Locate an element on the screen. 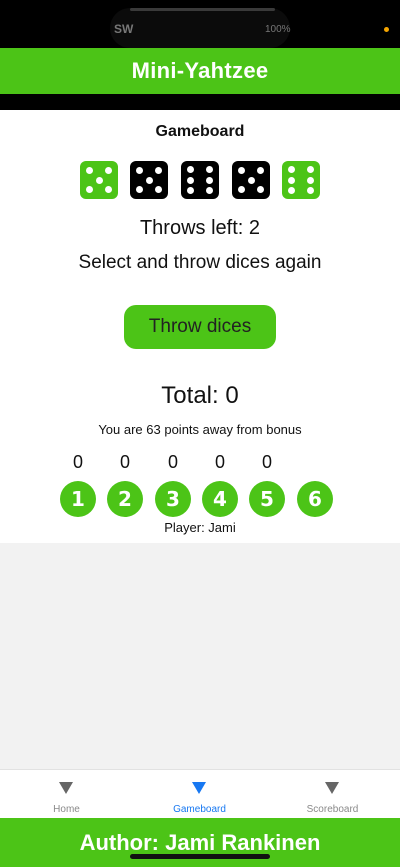 This screenshot has width=400, height=867. app-header: Mini-Yahtzee is located at coordinates (200, 71).